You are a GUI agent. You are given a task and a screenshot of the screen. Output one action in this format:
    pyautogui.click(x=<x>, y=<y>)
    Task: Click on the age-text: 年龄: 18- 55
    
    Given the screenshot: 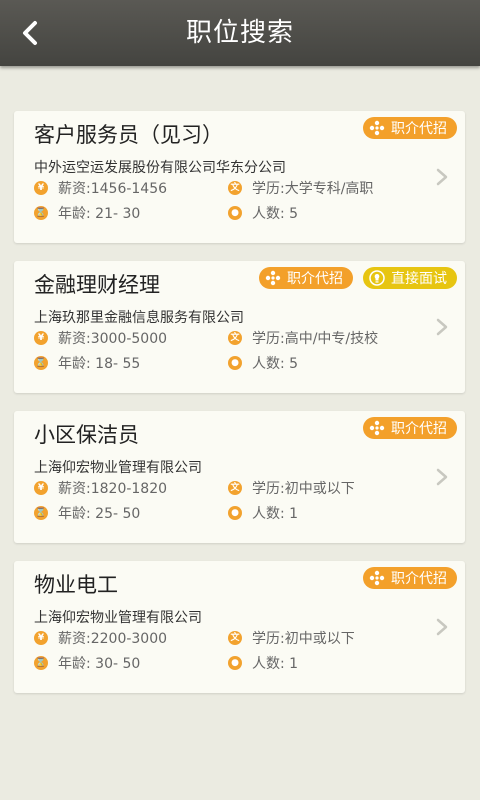 What is the action you would take?
    pyautogui.click(x=99, y=364)
    